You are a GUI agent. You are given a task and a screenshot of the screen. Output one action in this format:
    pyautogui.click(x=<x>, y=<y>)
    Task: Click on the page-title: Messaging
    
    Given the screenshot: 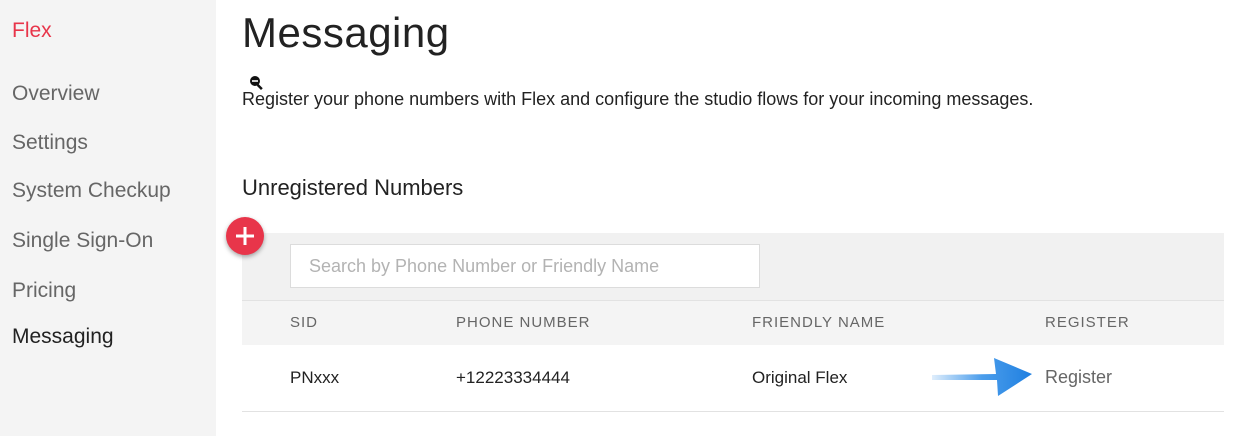 What is the action you would take?
    pyautogui.click(x=346, y=32)
    